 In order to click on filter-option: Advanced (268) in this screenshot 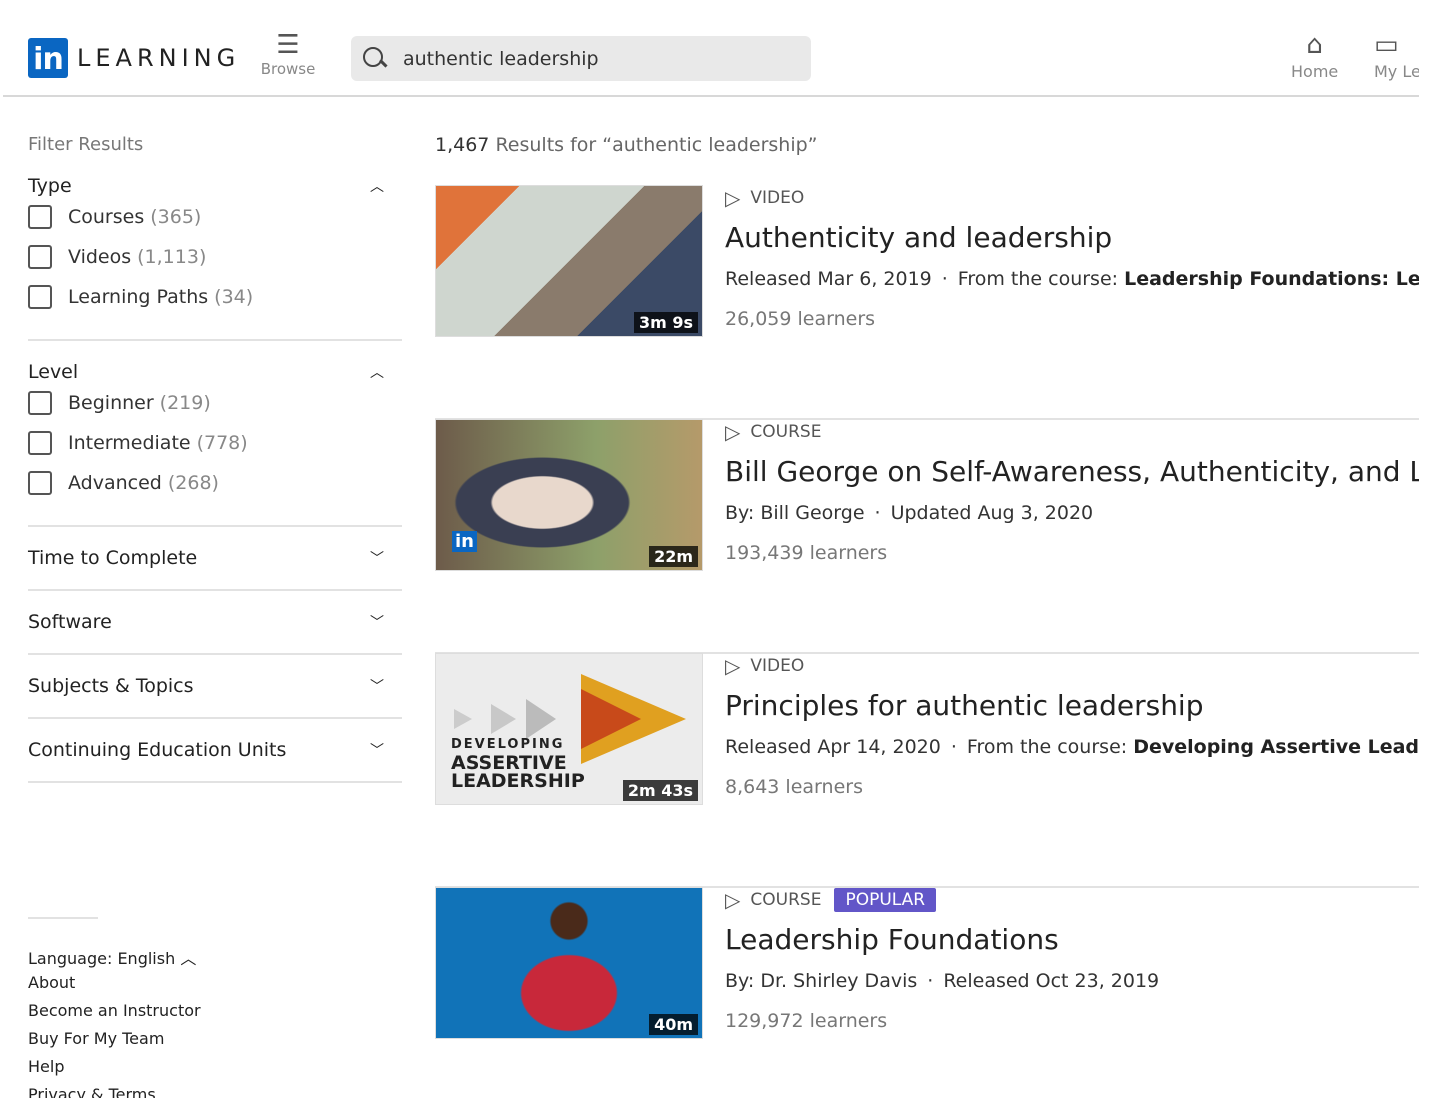, I will do `click(215, 483)`.